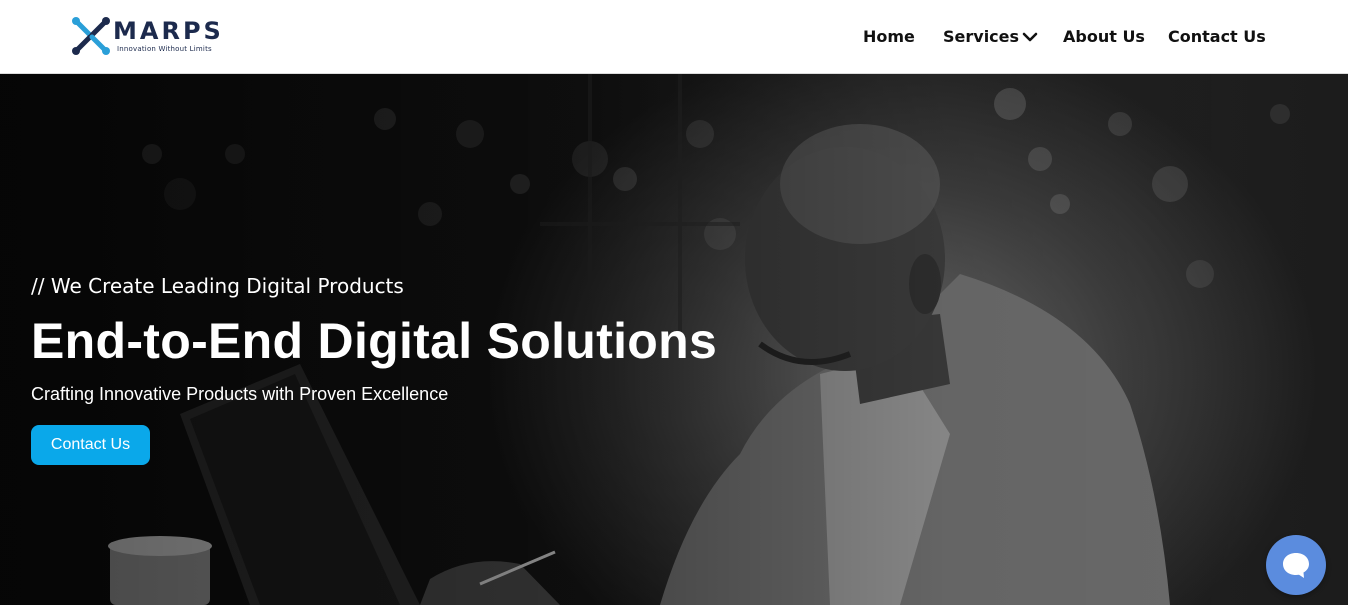 Image resolution: width=1348 pixels, height=605 pixels. I want to click on nav-about-label: About Us, so click(1104, 36).